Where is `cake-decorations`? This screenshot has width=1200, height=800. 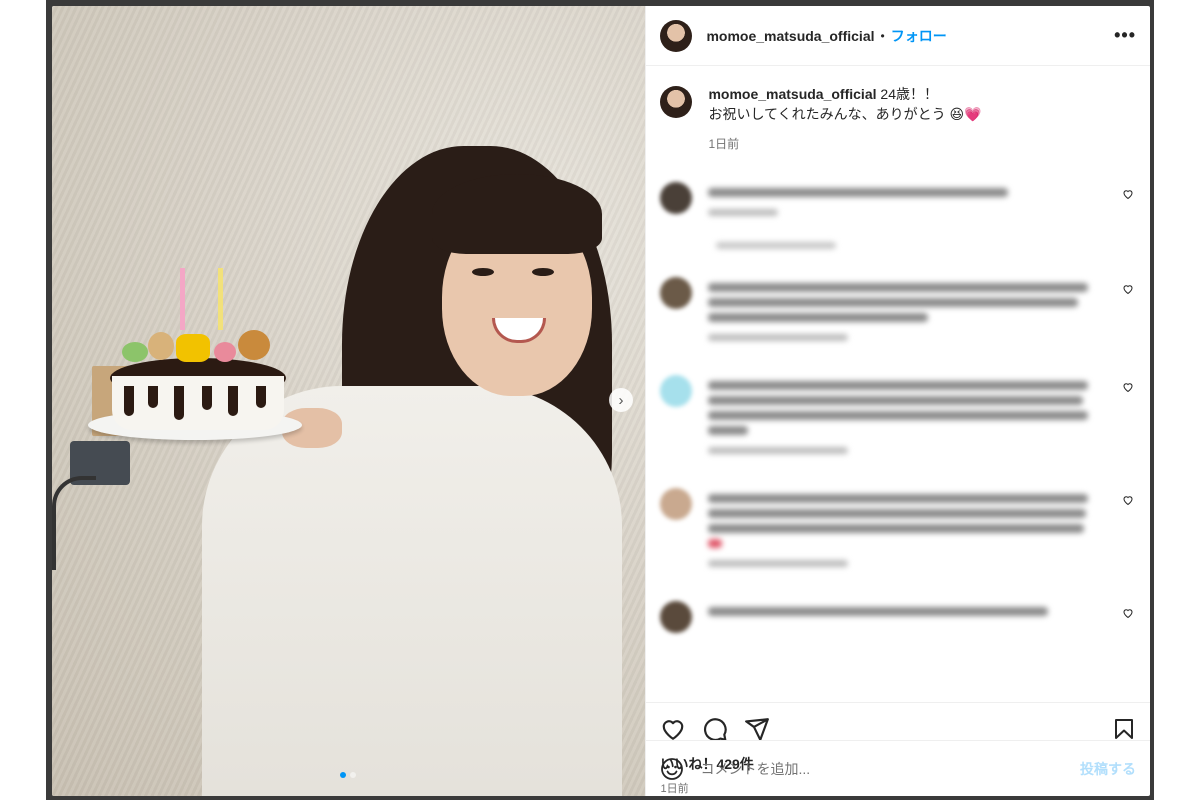 cake-decorations is located at coordinates (197, 348).